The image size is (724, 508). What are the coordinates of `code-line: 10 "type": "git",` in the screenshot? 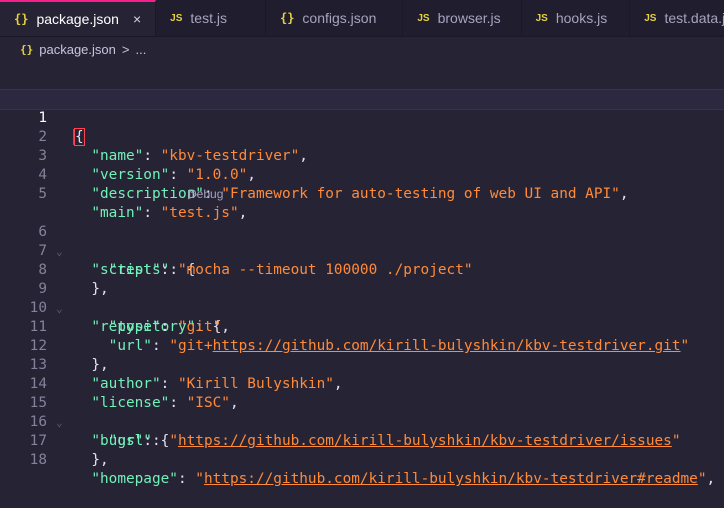 It's located at (362, 307).